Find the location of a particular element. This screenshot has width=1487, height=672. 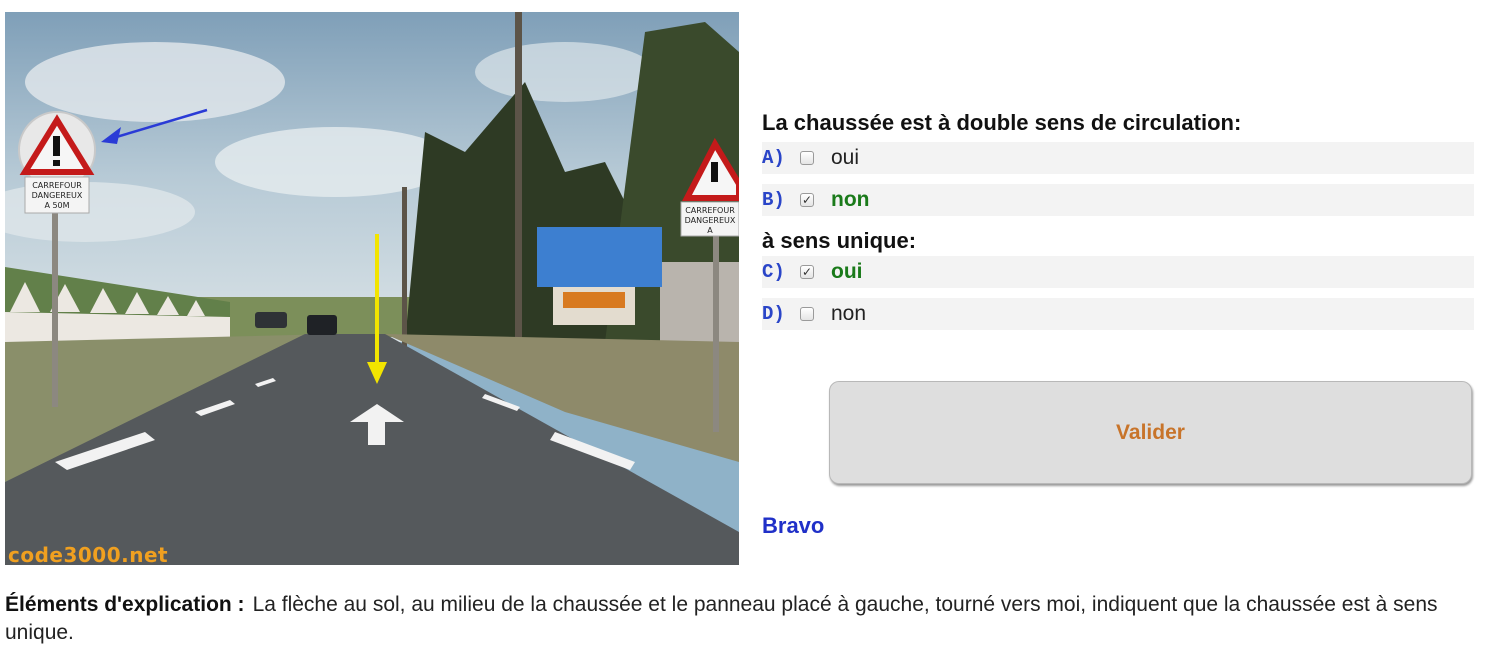

answer-c: C) ✓ oui is located at coordinates (1118, 272).